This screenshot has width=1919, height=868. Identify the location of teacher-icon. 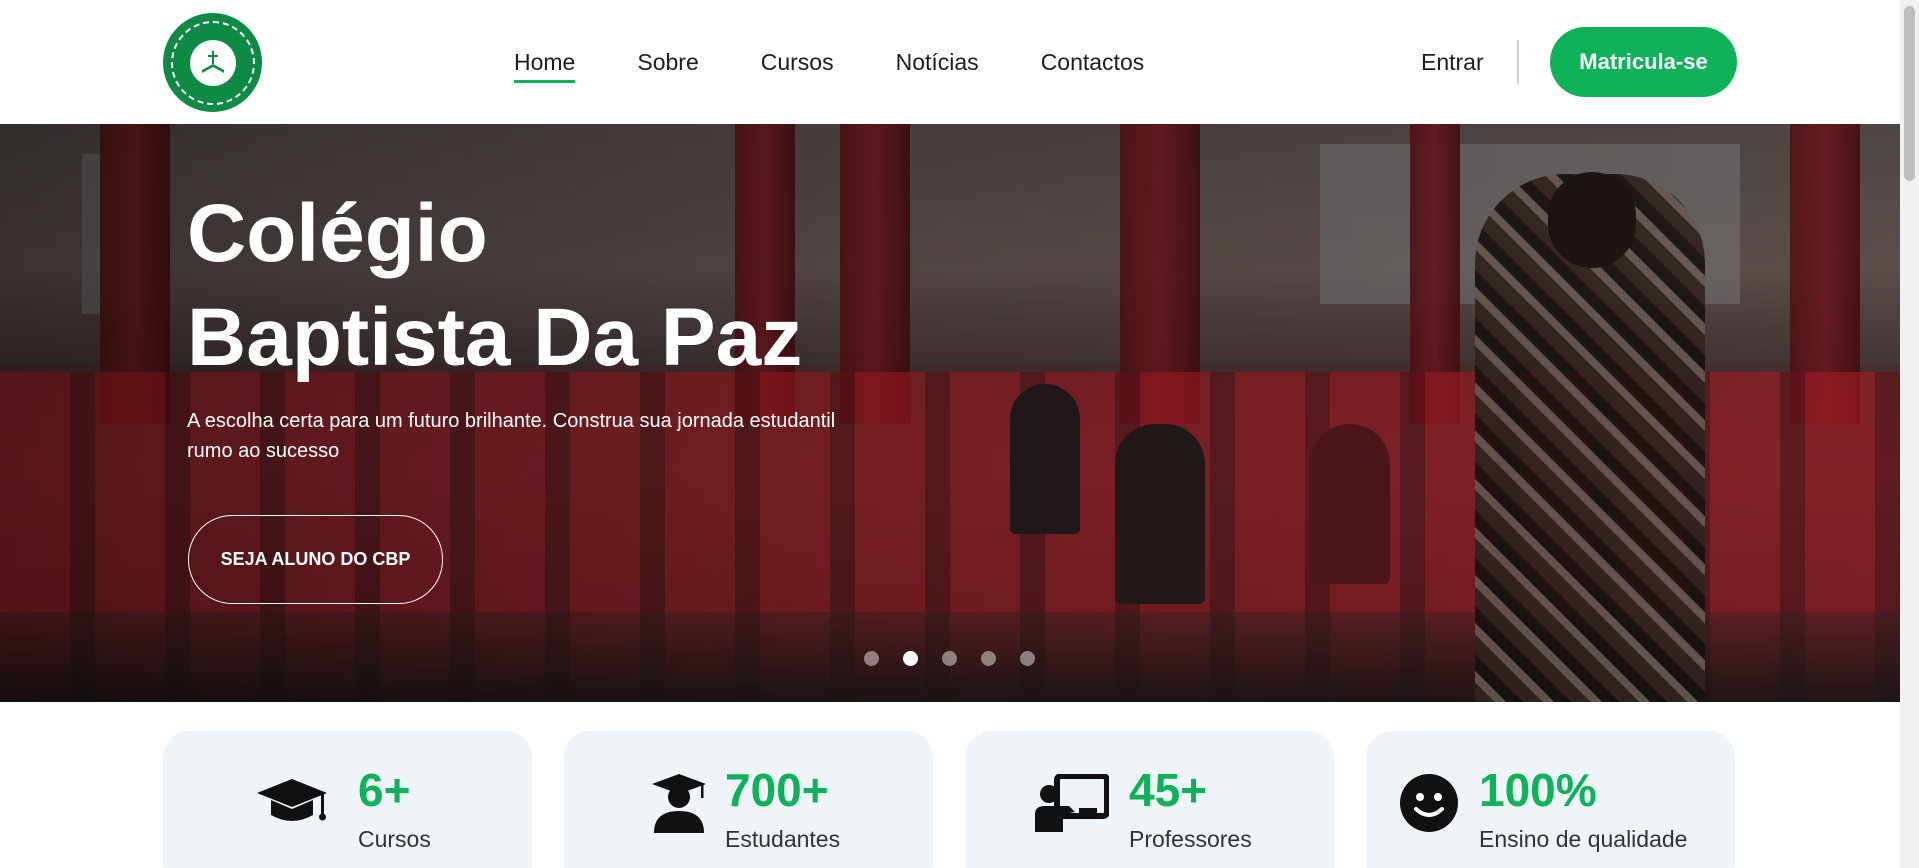
(1072, 803).